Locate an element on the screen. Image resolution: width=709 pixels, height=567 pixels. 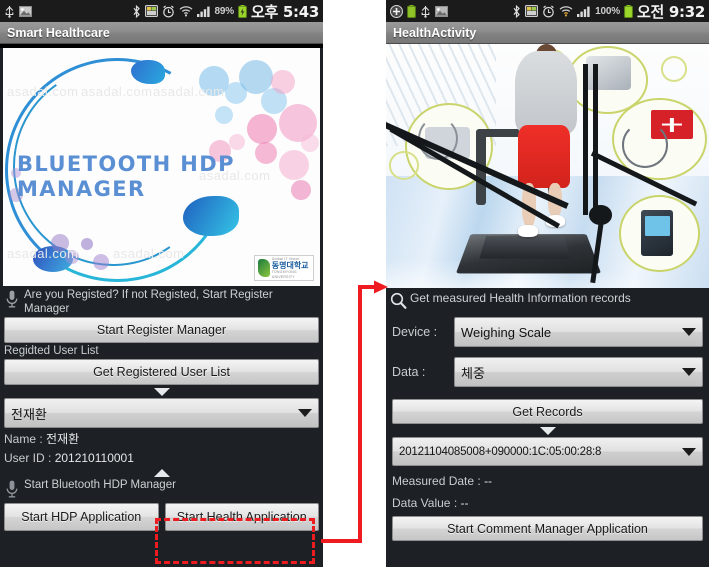
start-register-manager-button: Start Register Manager is located at coordinates (161, 330).